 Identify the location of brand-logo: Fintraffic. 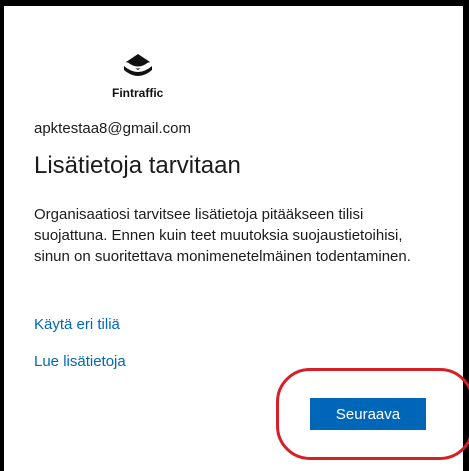
(147, 77).